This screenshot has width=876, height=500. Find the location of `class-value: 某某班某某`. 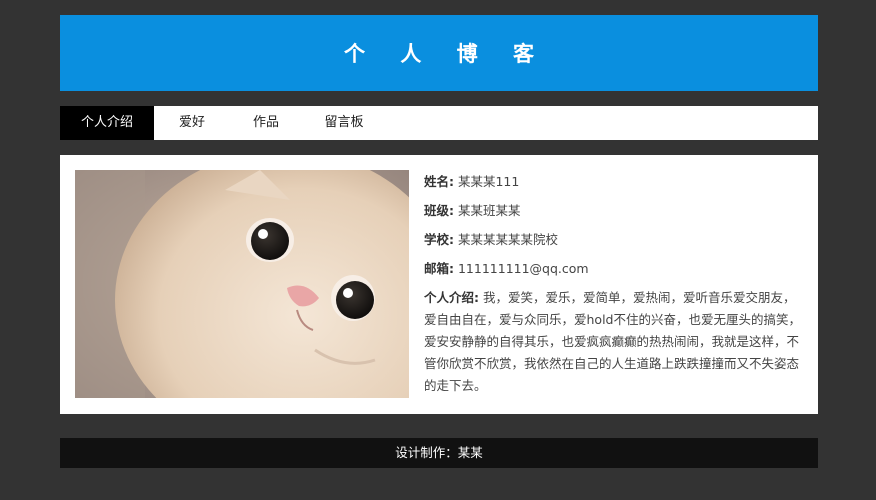

class-value: 某某班某某 is located at coordinates (489, 210).